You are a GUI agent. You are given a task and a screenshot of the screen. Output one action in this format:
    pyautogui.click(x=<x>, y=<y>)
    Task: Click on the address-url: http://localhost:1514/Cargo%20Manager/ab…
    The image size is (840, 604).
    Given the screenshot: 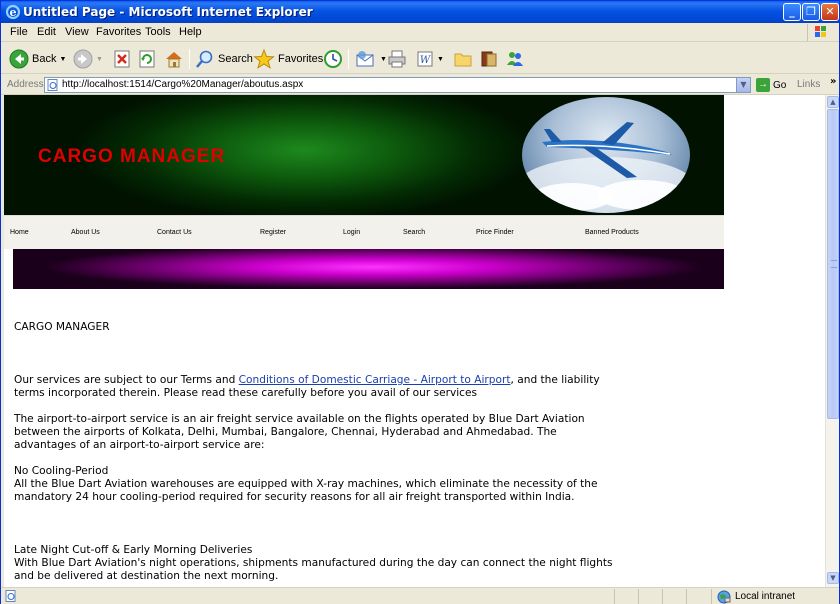 What is the action you would take?
    pyautogui.click(x=182, y=84)
    